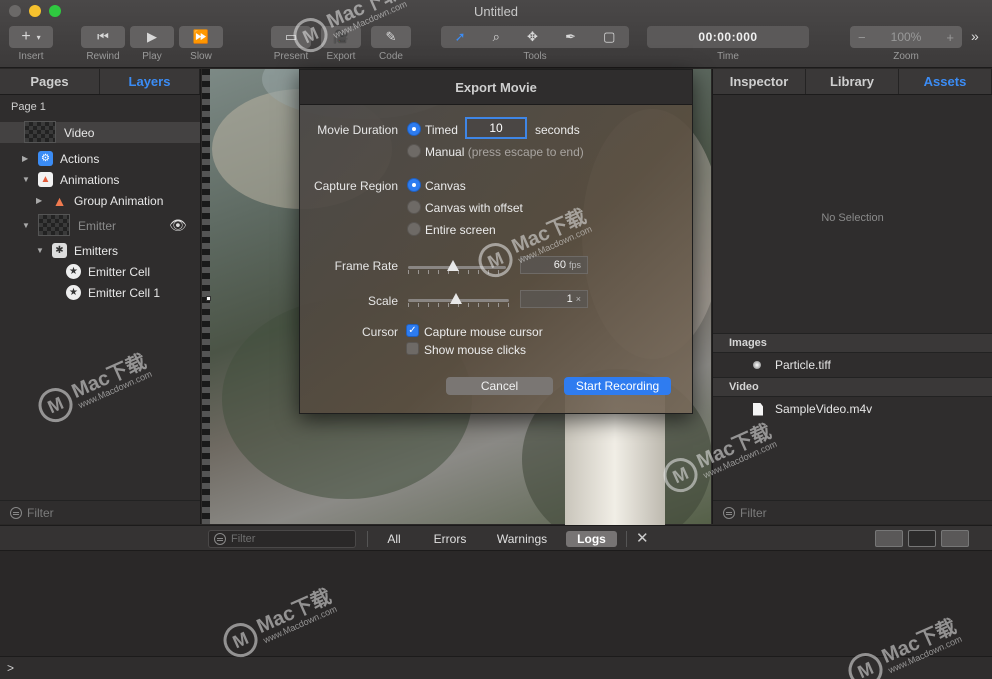 The image size is (992, 679). I want to click on layout-right-pane-button, so click(955, 538).